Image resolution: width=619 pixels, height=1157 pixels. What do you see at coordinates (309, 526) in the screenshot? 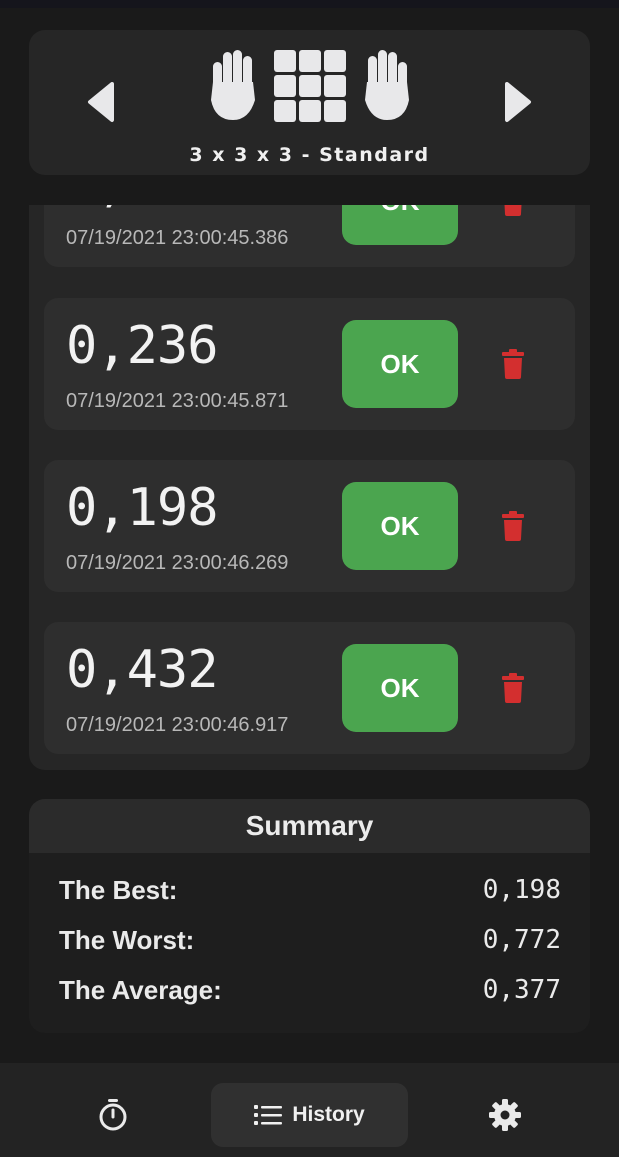
I see `history-entry: 0,198 07/19/2021 23:00:46.269 OK` at bounding box center [309, 526].